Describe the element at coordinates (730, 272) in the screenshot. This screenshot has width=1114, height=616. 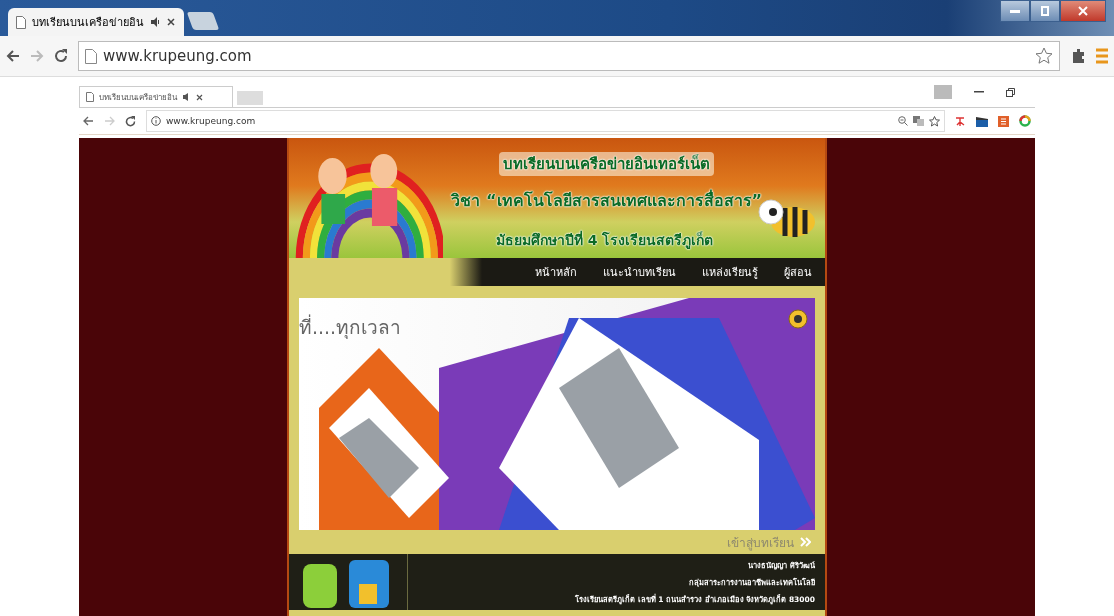
I see `nav-link: แหล่งเรียนรู้` at that location.